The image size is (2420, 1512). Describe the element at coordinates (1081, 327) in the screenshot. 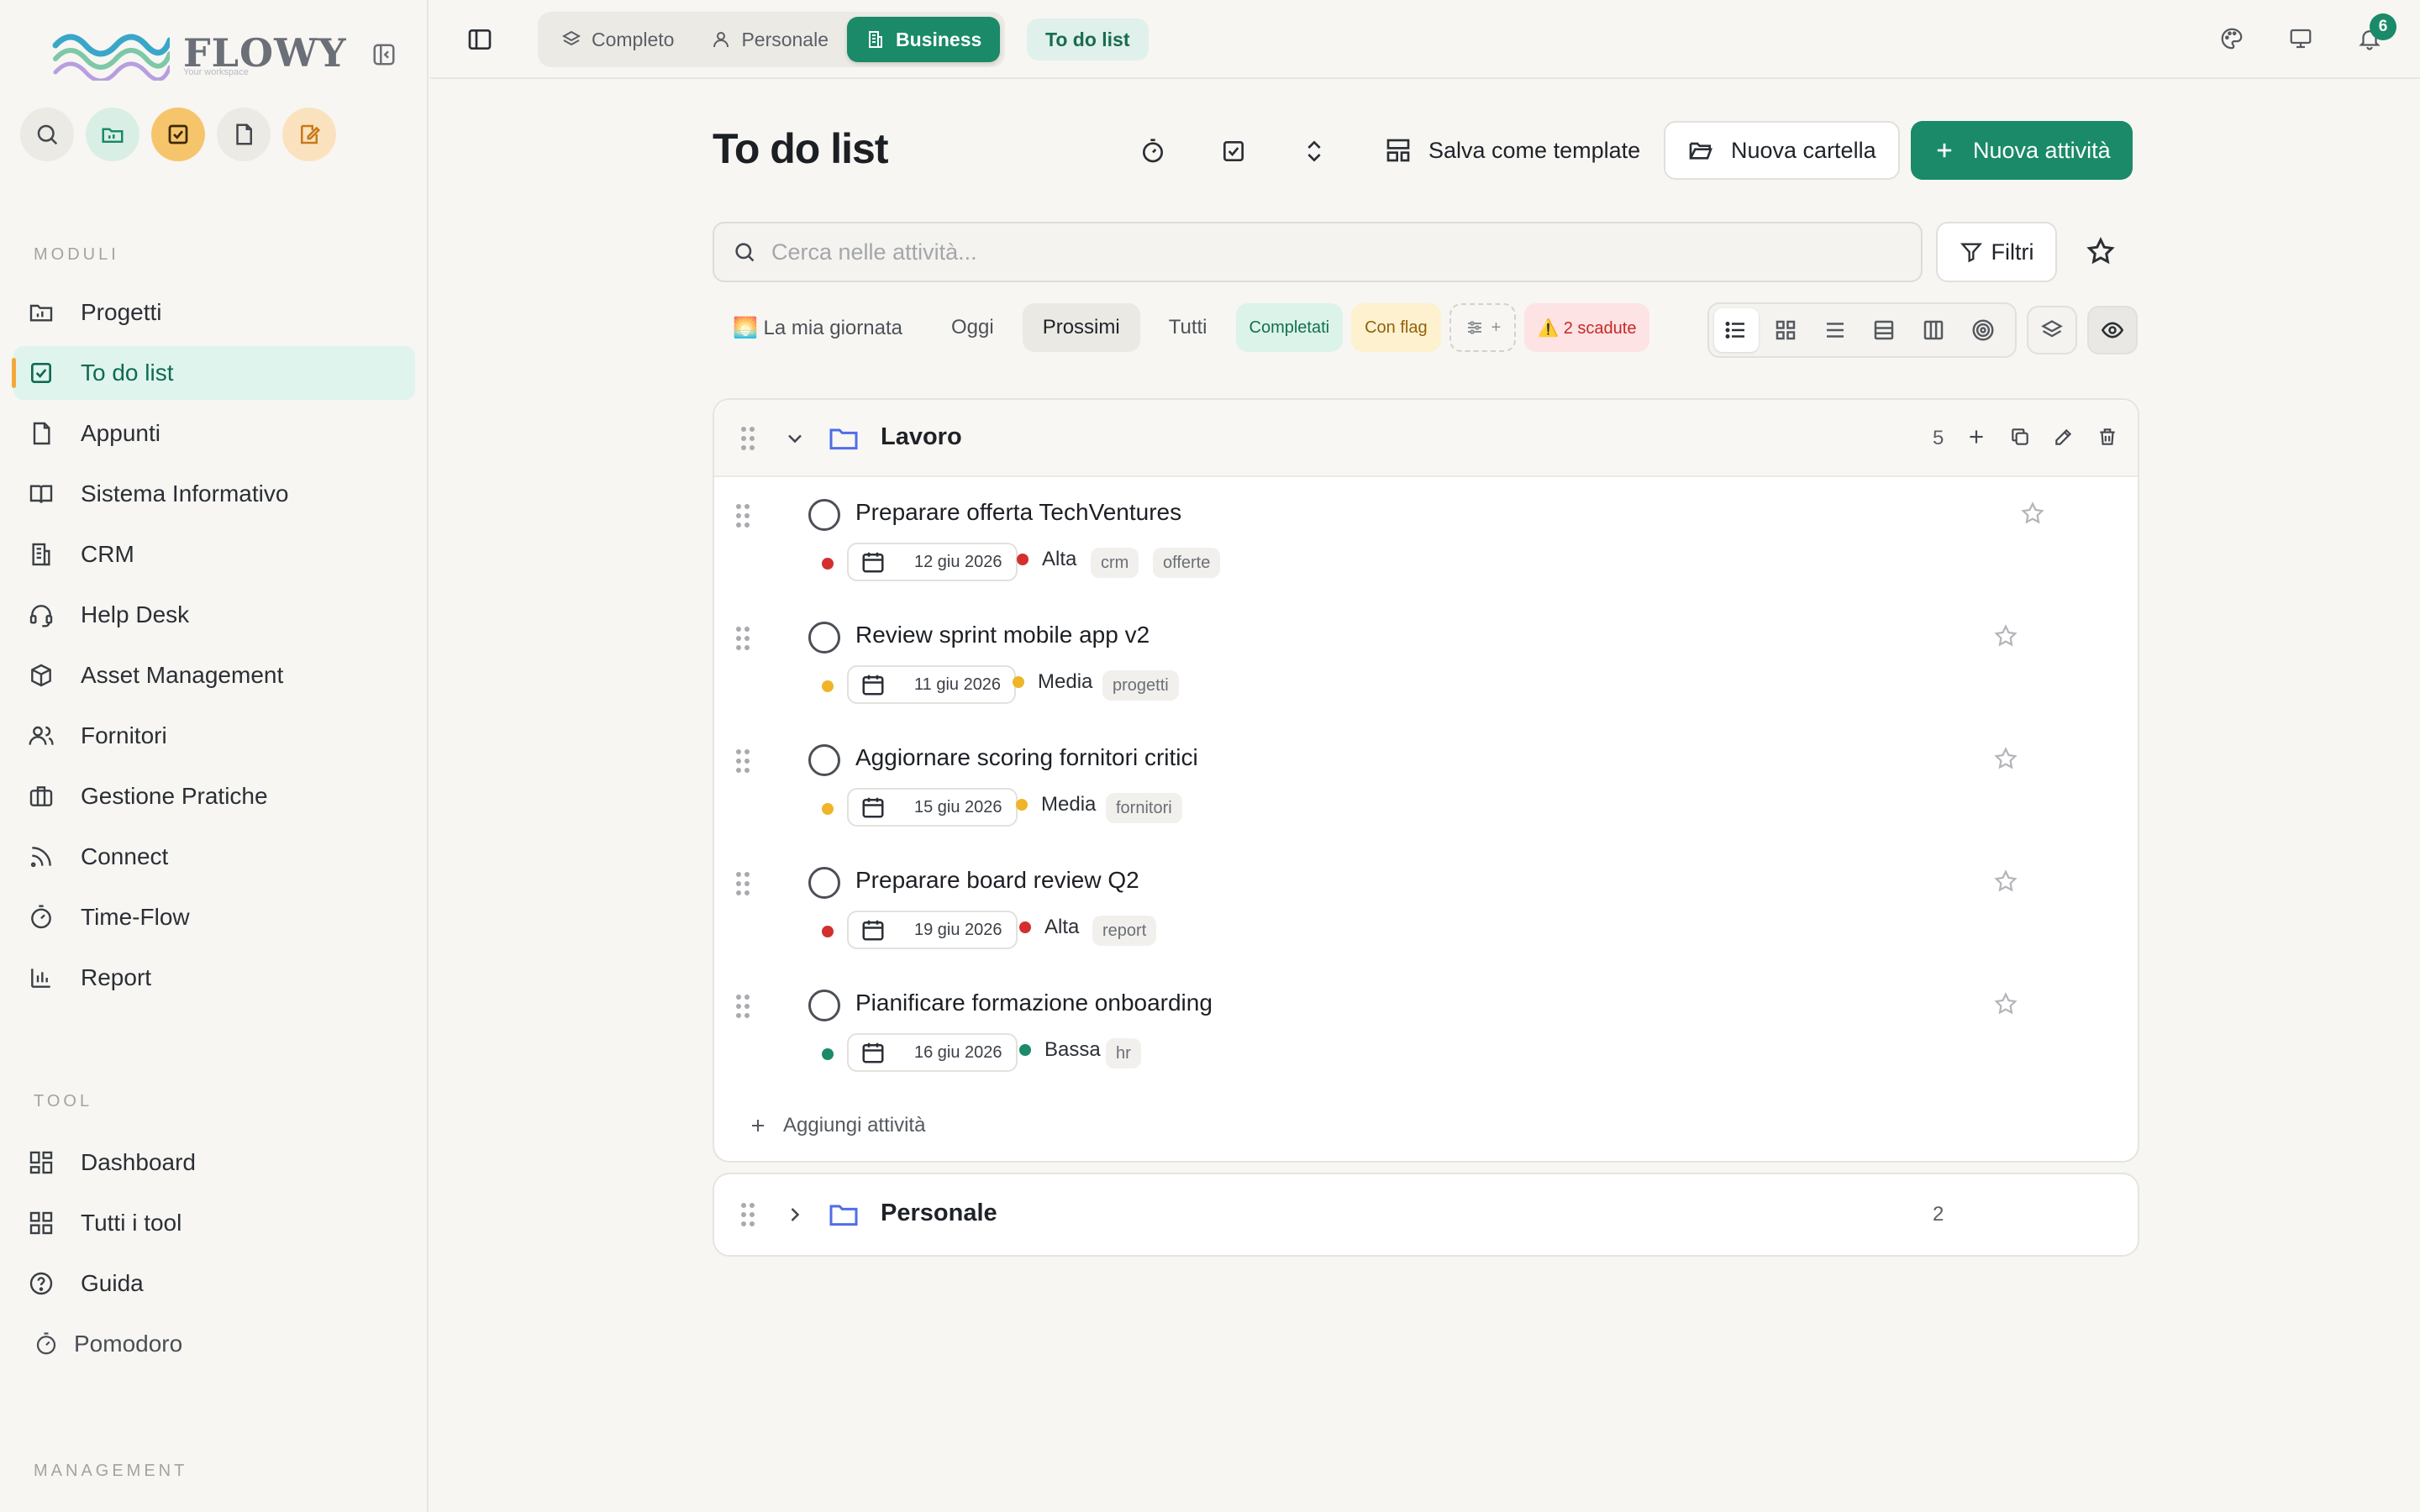

I see `filter-upcoming: Prossimi` at that location.